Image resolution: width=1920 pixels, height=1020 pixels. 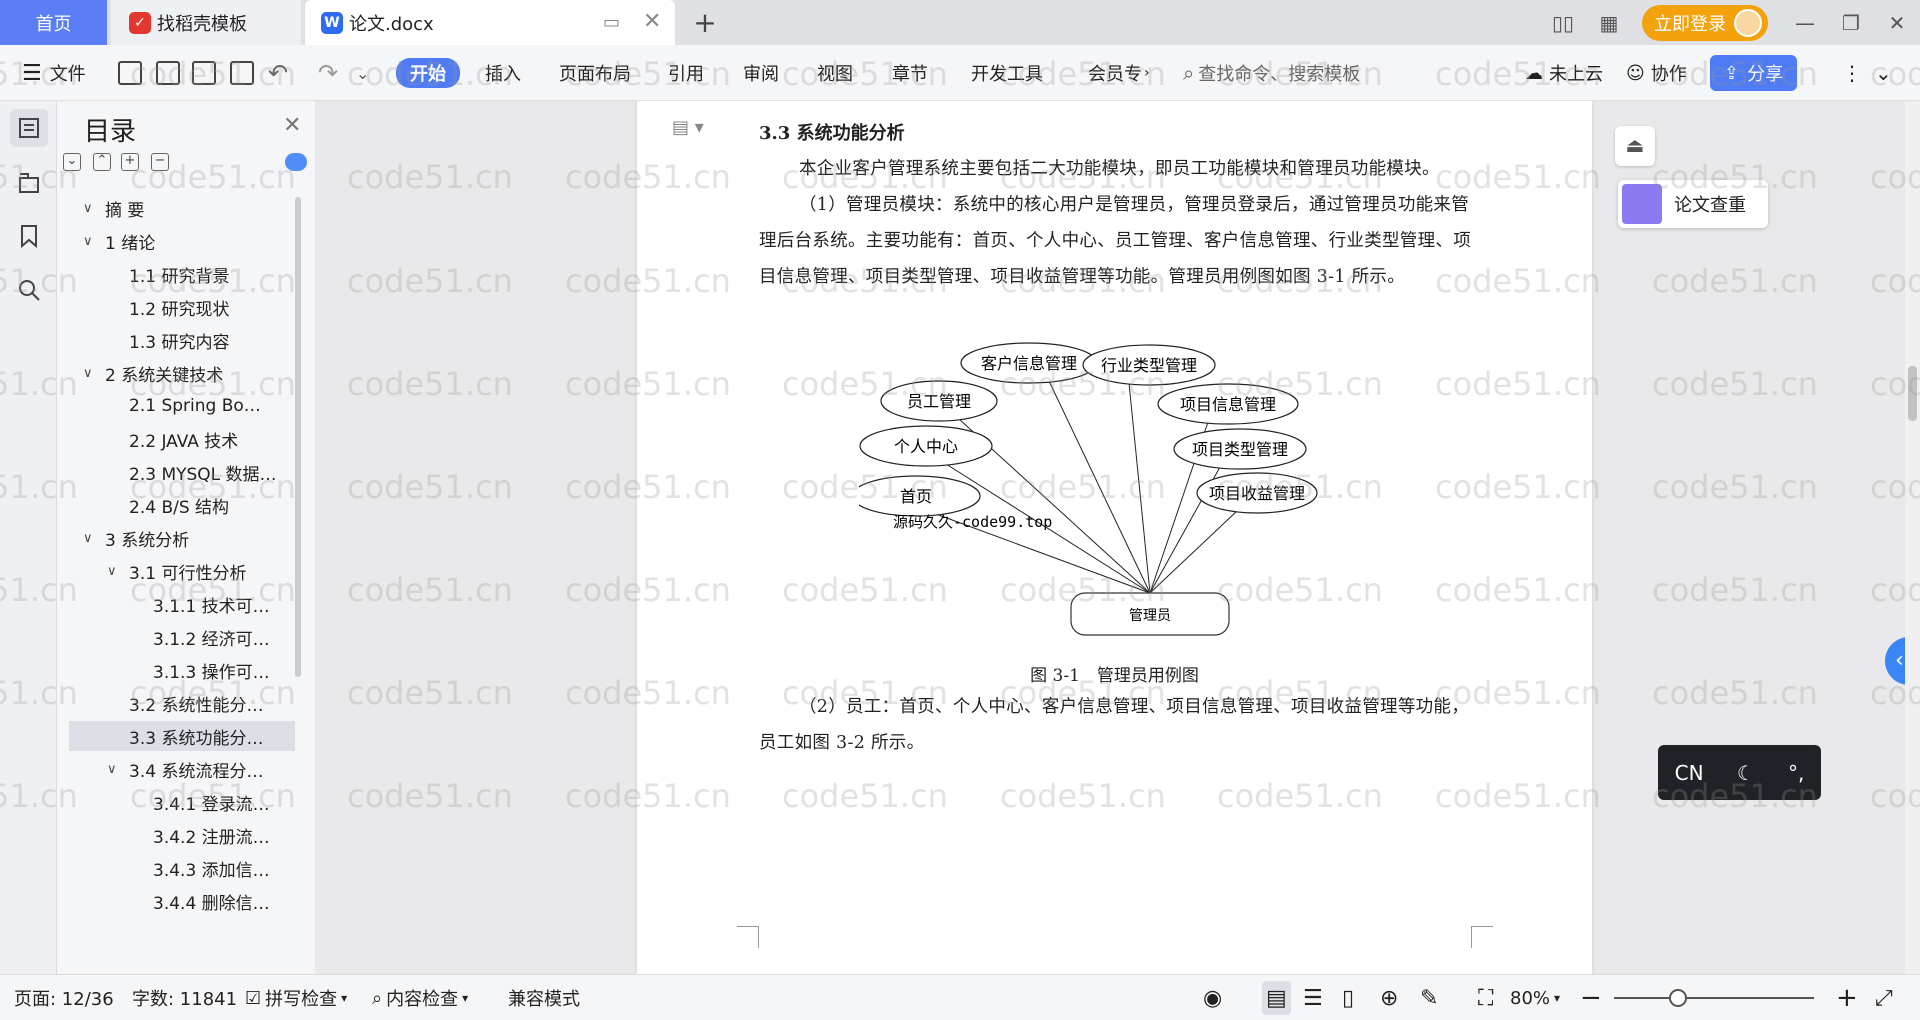 What do you see at coordinates (1429, 997) in the screenshot?
I see `write-view-icon: ✎` at bounding box center [1429, 997].